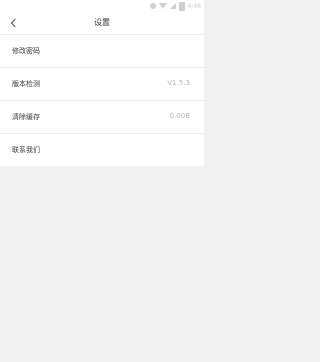 The image size is (320, 362). What do you see at coordinates (102, 116) in the screenshot?
I see `settings-item-clear-cache: 清除缓存 0.00B` at bounding box center [102, 116].